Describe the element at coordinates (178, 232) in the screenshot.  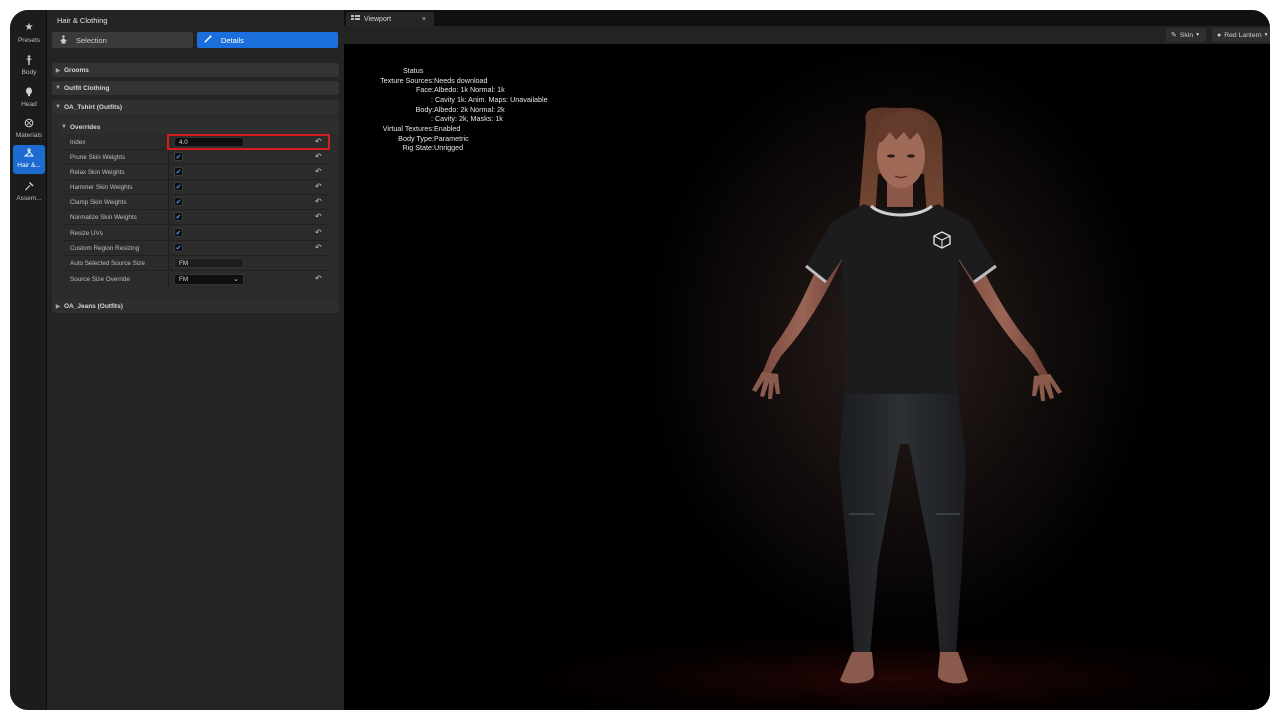
I see `resize-uvs-checkbox: ✔` at that location.